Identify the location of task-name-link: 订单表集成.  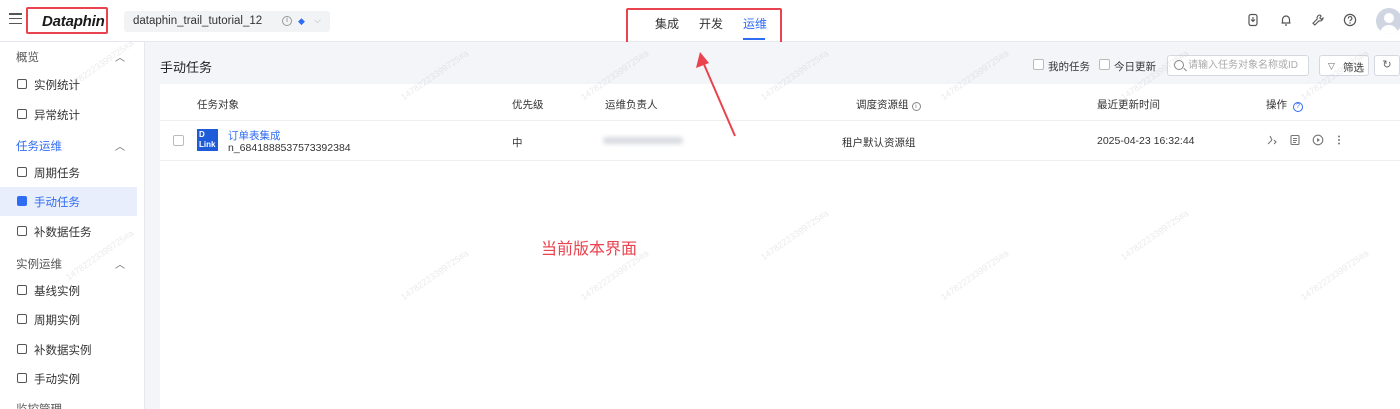
(254, 135).